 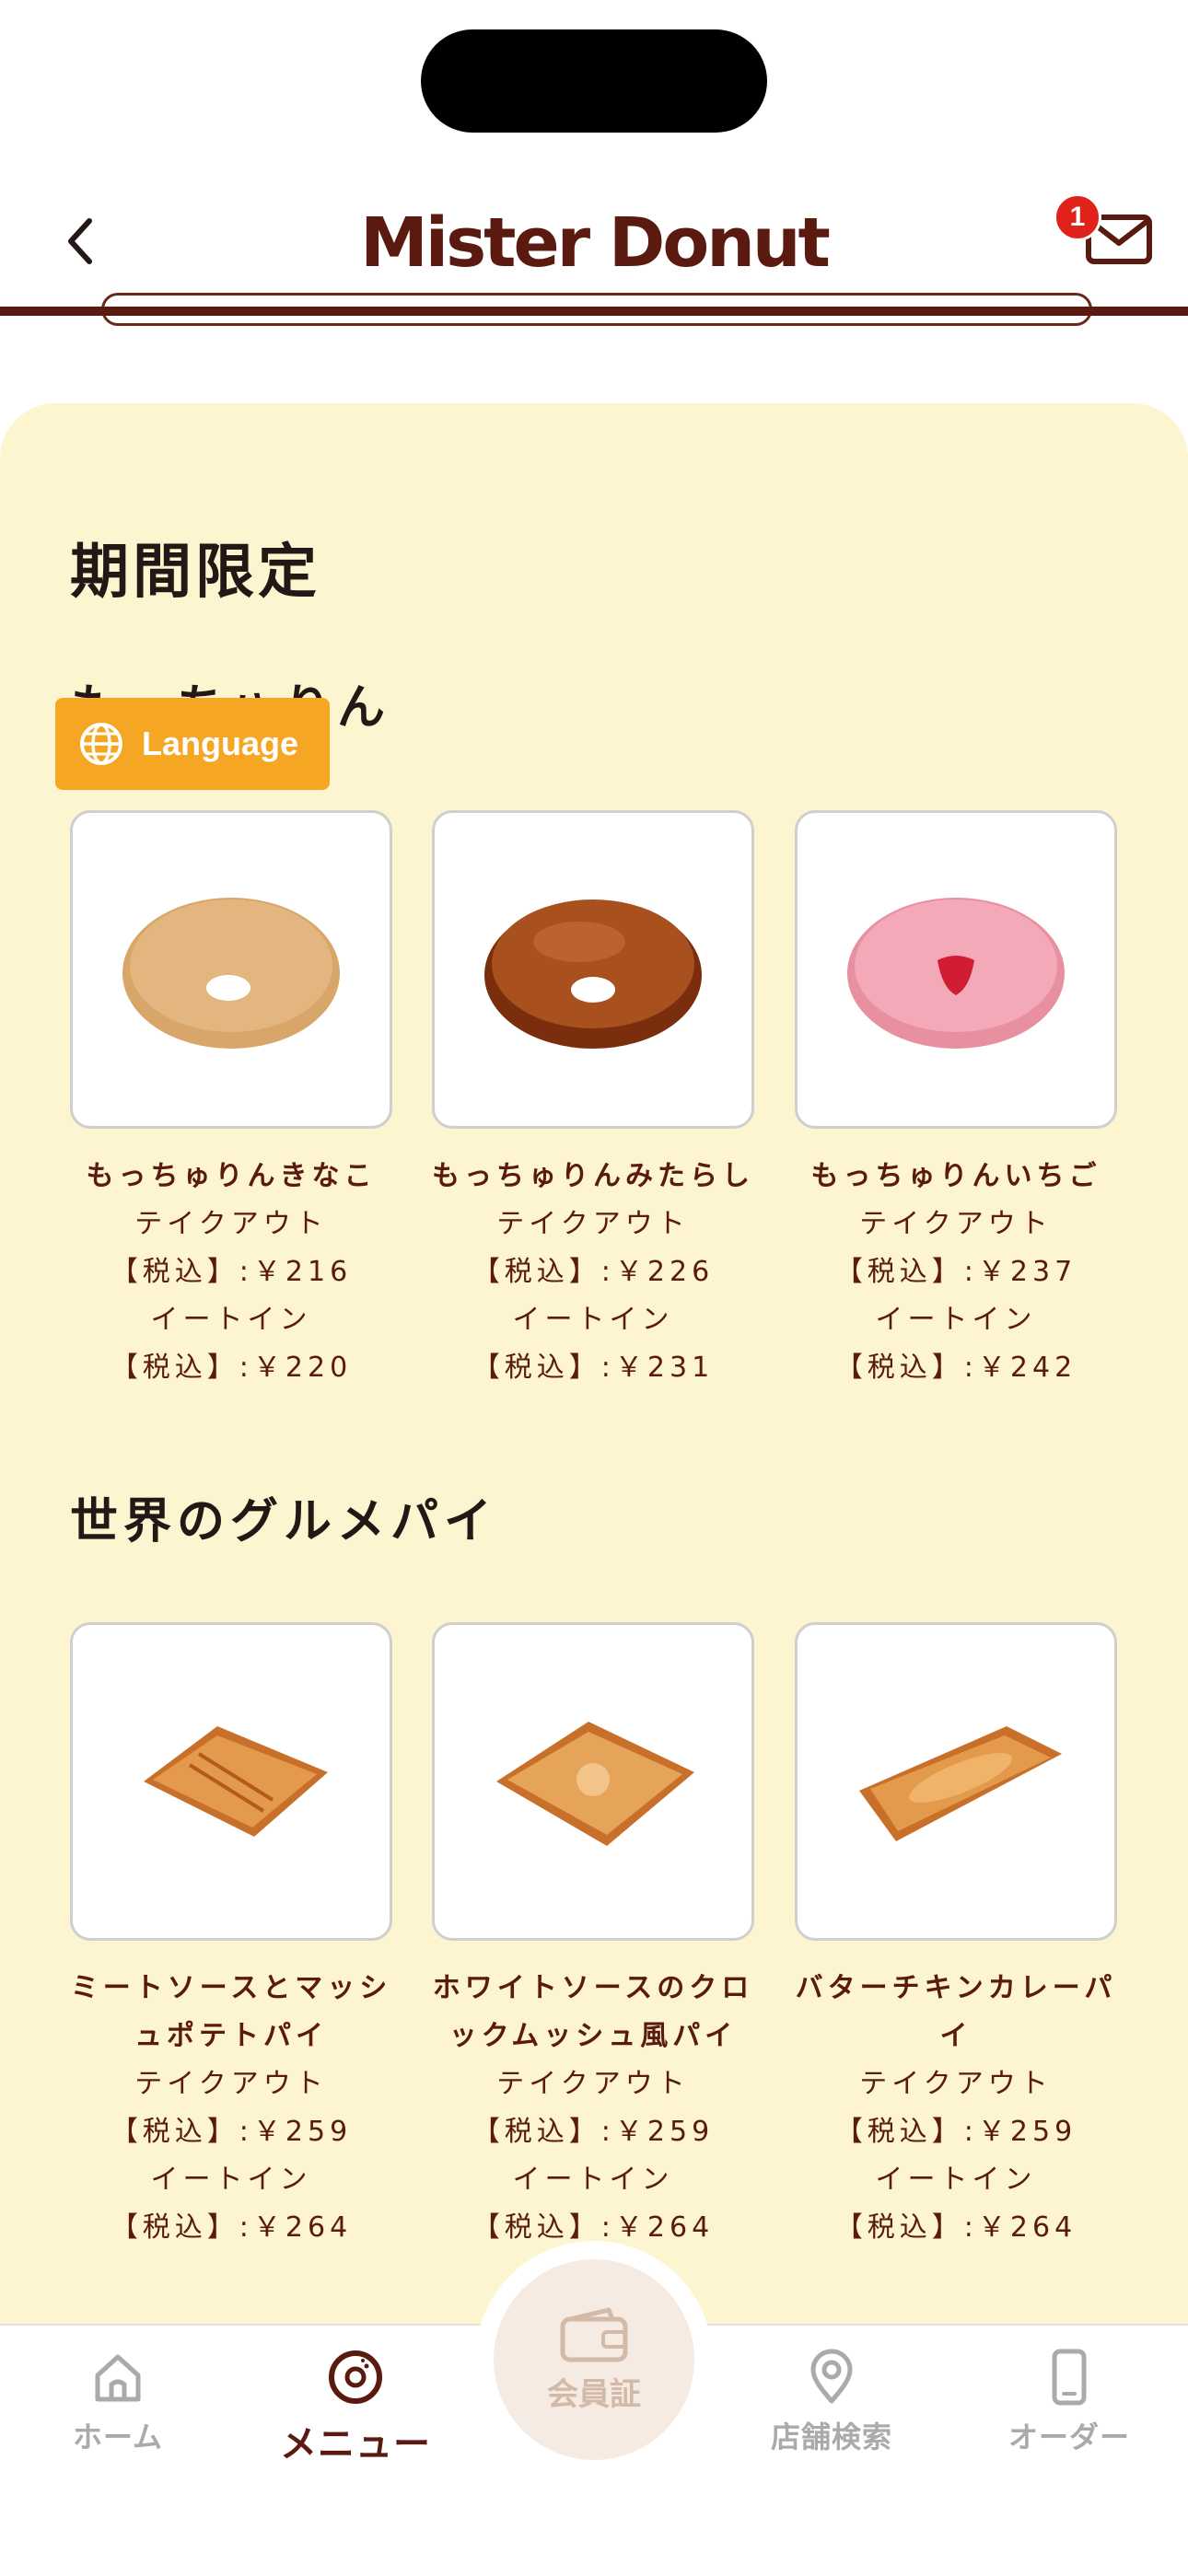 What do you see at coordinates (195, 573) in the screenshot?
I see `section-title-limited: 期間限定` at bounding box center [195, 573].